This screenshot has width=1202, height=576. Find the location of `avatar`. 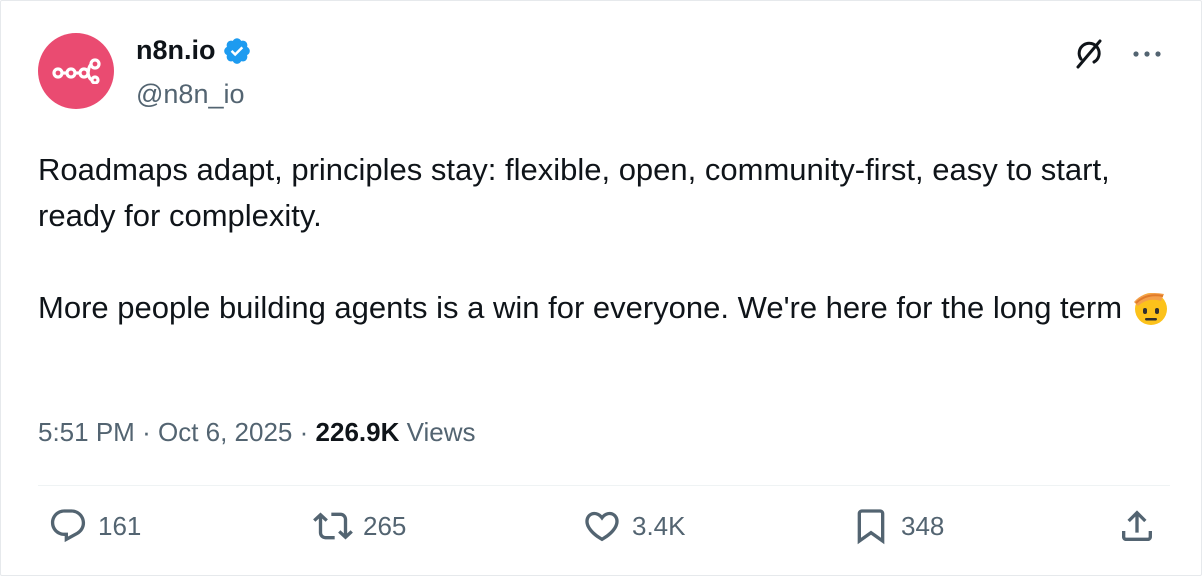

avatar is located at coordinates (76, 71).